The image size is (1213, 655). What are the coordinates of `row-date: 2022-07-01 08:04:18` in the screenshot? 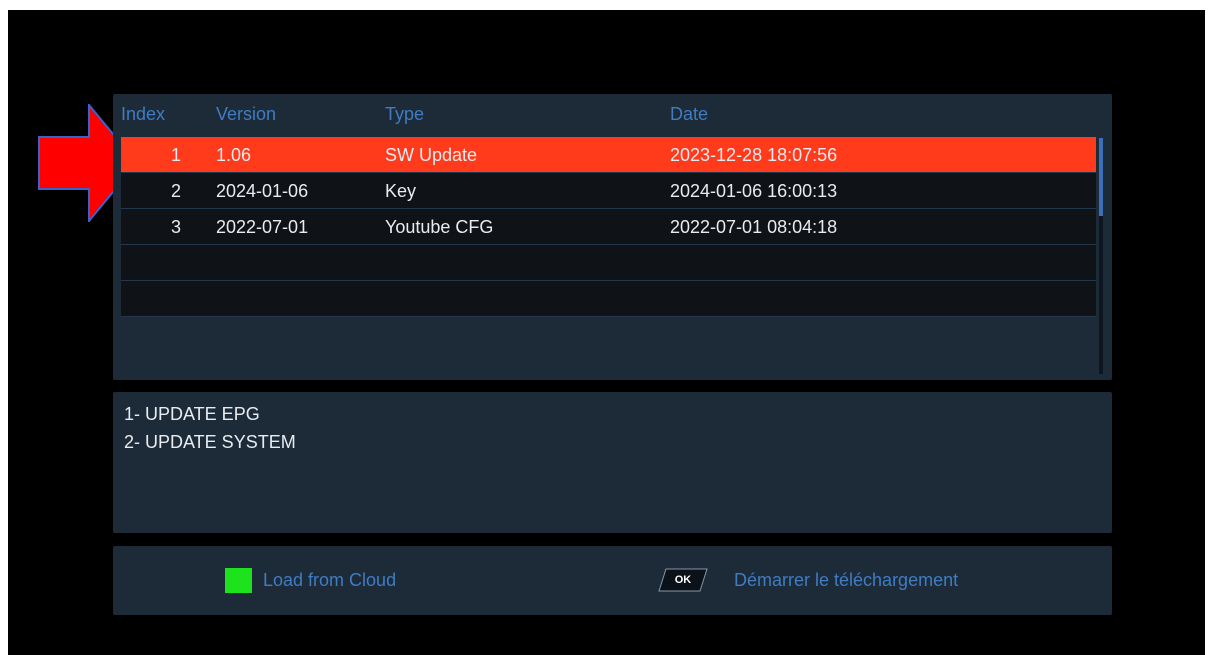 It's located at (754, 227).